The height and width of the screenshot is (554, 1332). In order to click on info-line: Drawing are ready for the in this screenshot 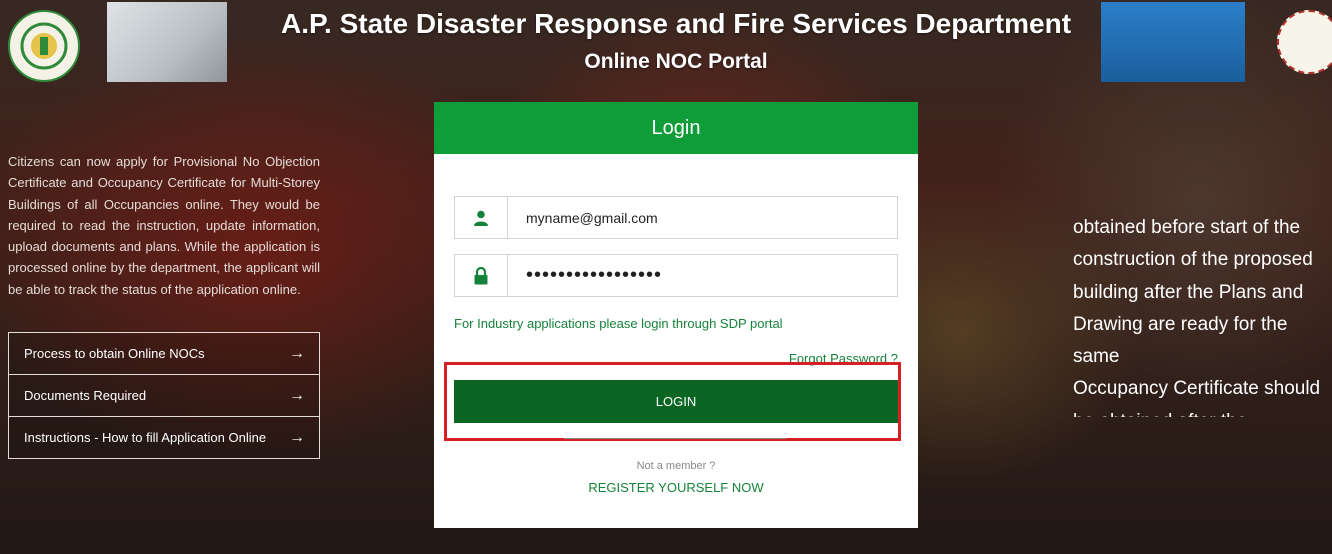, I will do `click(1180, 324)`.